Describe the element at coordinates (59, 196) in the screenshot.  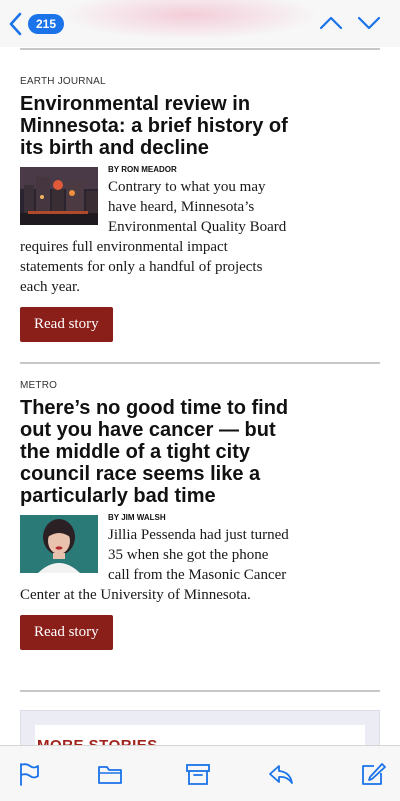
I see `article-thumbnail-city-night` at that location.